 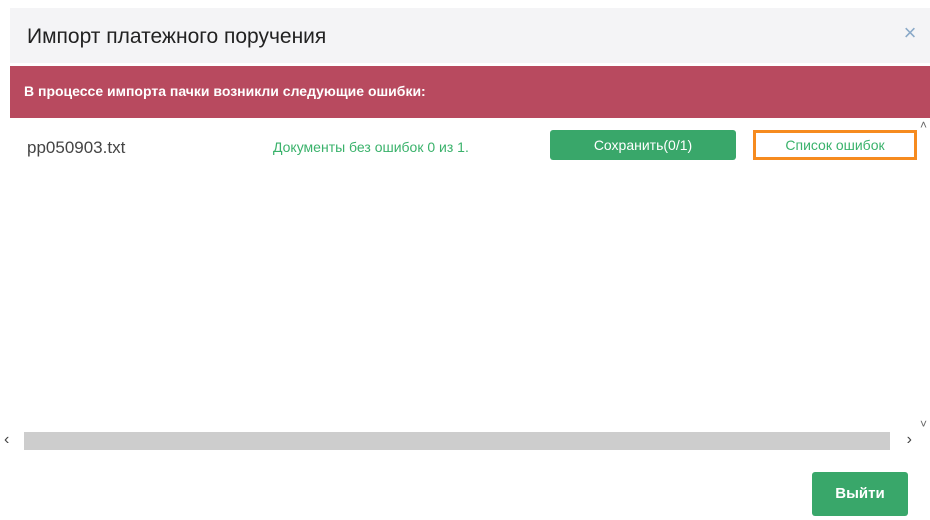 I want to click on close-icon: ×, so click(x=910, y=33).